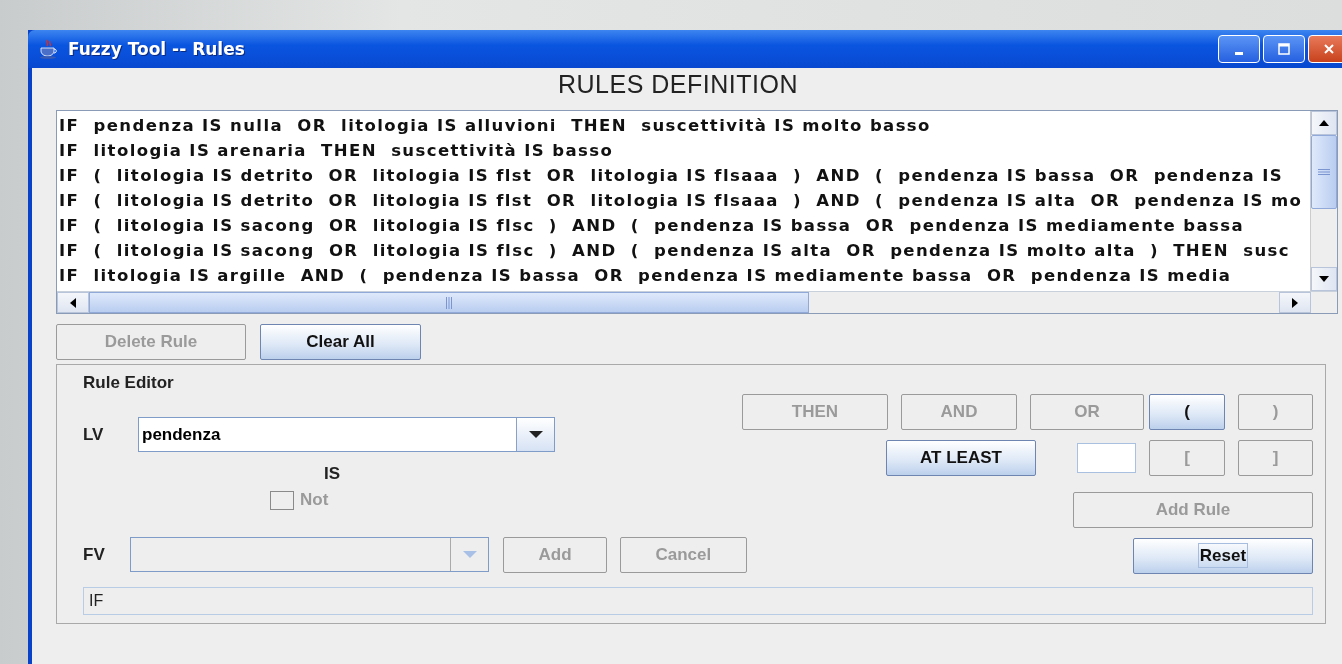  Describe the element at coordinates (1223, 556) in the screenshot. I see `reset-button: Reset` at that location.